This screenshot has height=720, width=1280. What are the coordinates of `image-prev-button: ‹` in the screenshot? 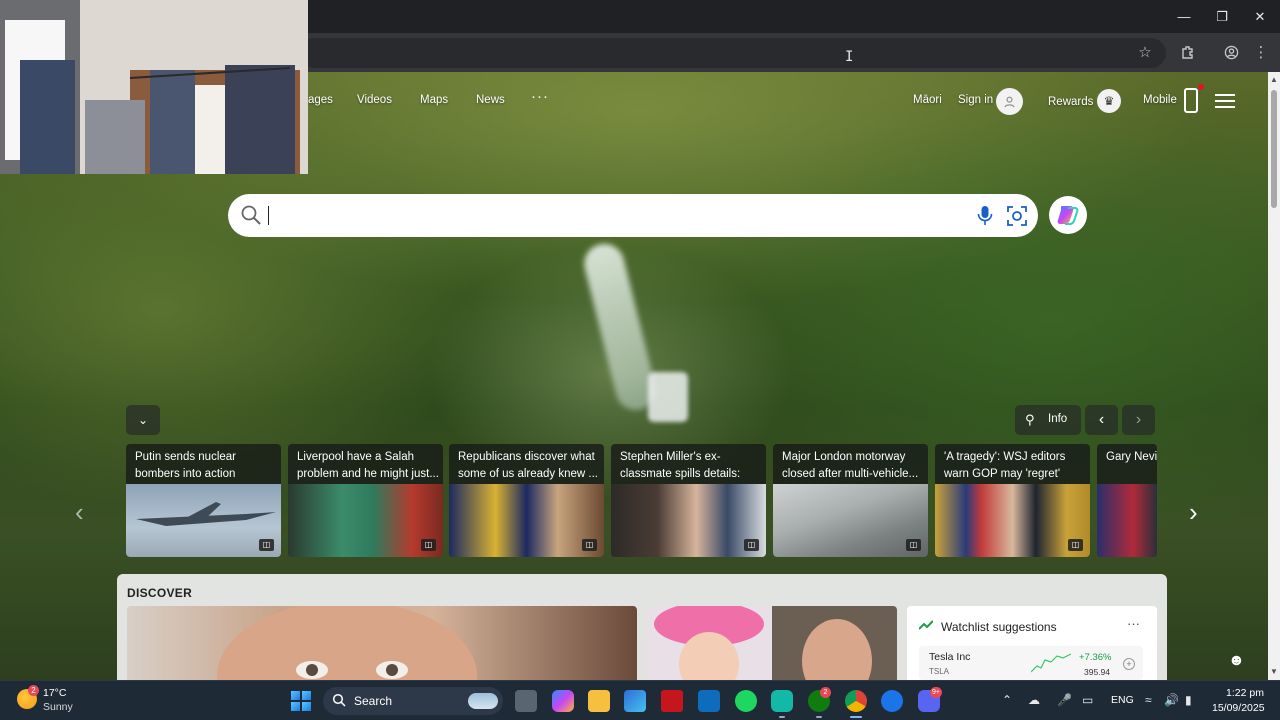 It's located at (1101, 420).